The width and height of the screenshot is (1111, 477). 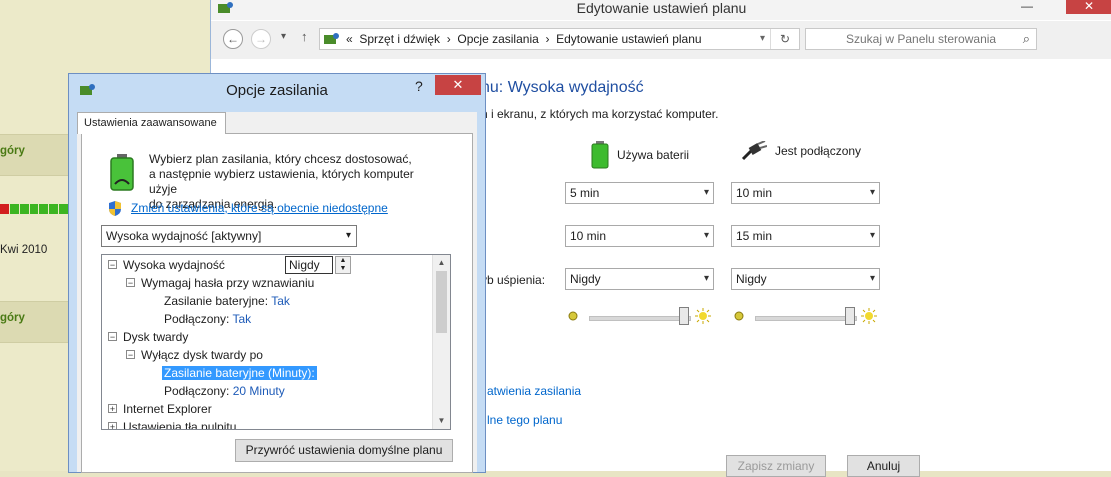 I want to click on brightness-plugged-slider, so click(x=808, y=317).